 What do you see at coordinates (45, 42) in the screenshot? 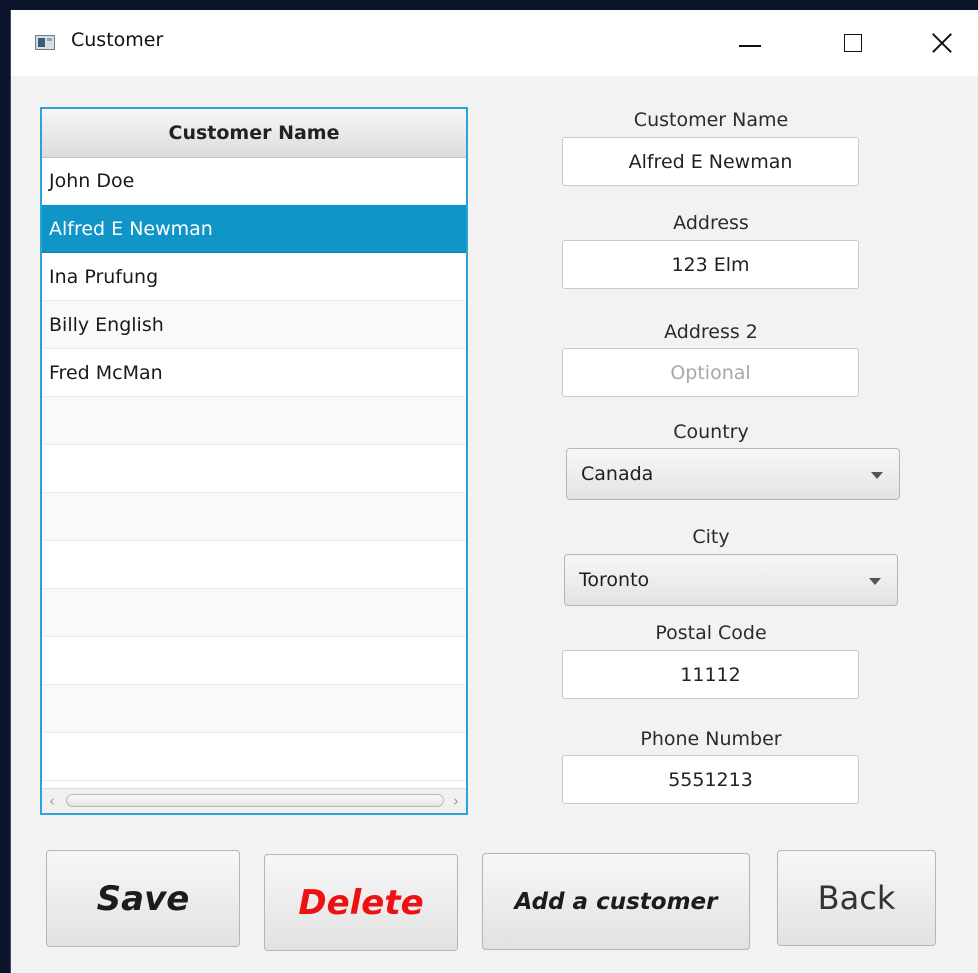
I see `app-window-icon` at bounding box center [45, 42].